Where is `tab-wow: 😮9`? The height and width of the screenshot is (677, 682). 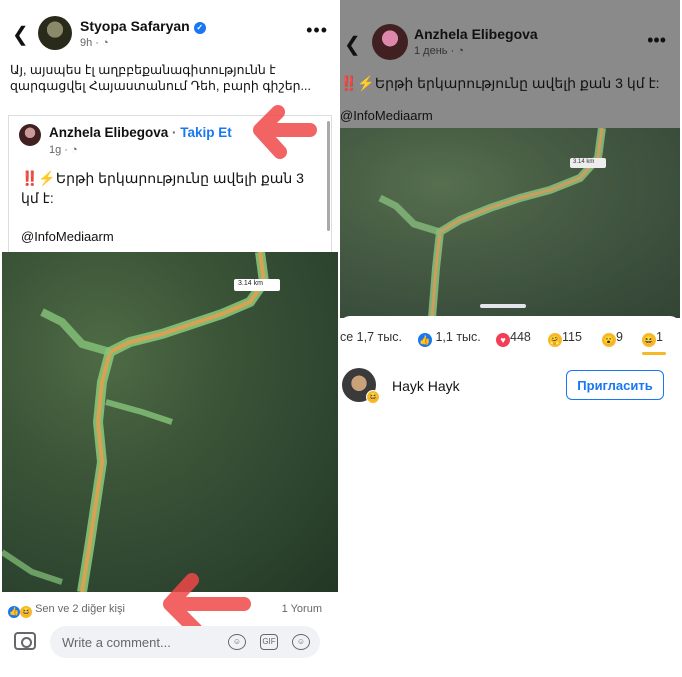
tab-wow: 😮9 is located at coordinates (612, 338).